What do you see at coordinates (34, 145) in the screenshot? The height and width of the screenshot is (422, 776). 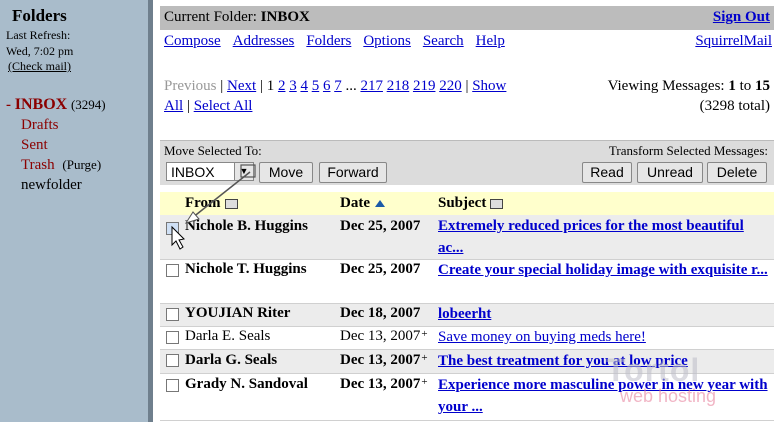 I see `folder-label: Sent` at bounding box center [34, 145].